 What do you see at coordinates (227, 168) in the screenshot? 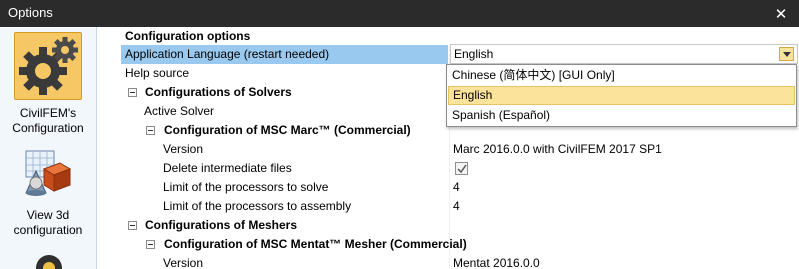
I see `property-label: Delete intermediate files` at bounding box center [227, 168].